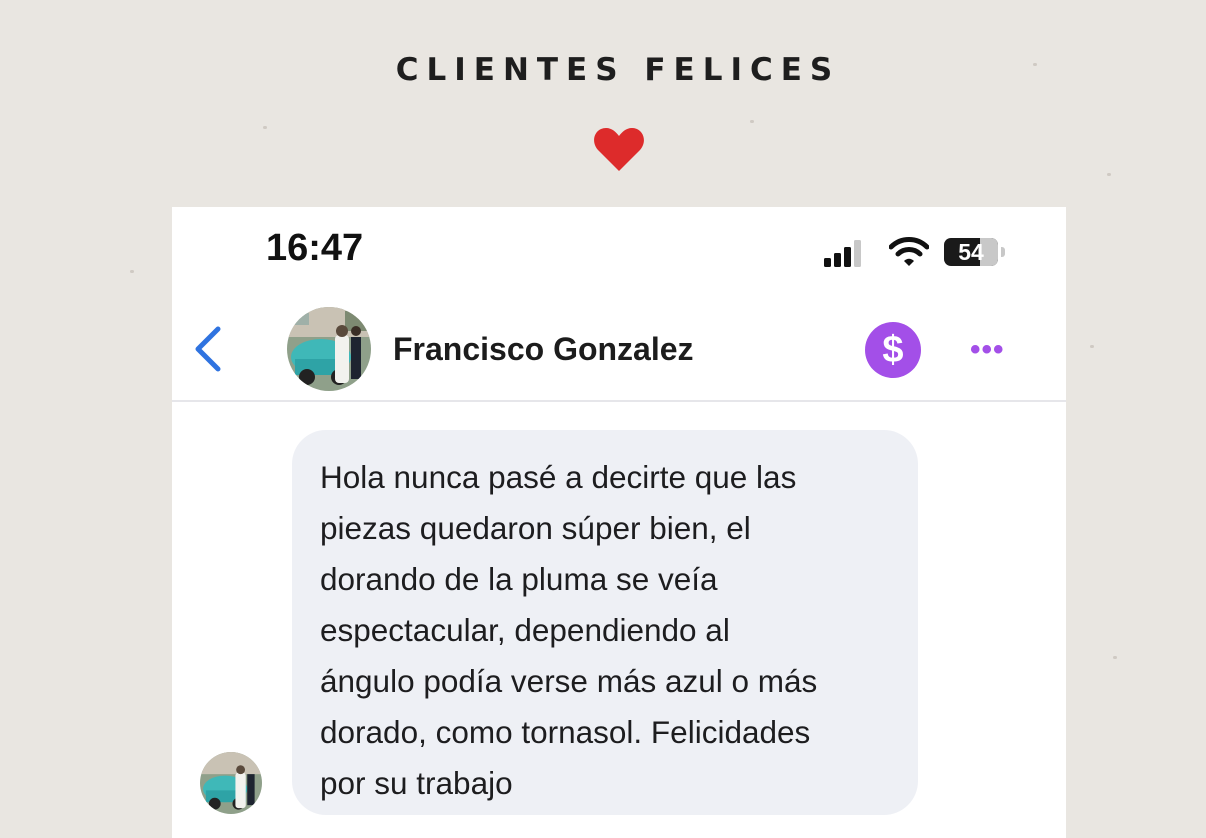 The image size is (1206, 838). I want to click on more-options-button: •••, so click(987, 350).